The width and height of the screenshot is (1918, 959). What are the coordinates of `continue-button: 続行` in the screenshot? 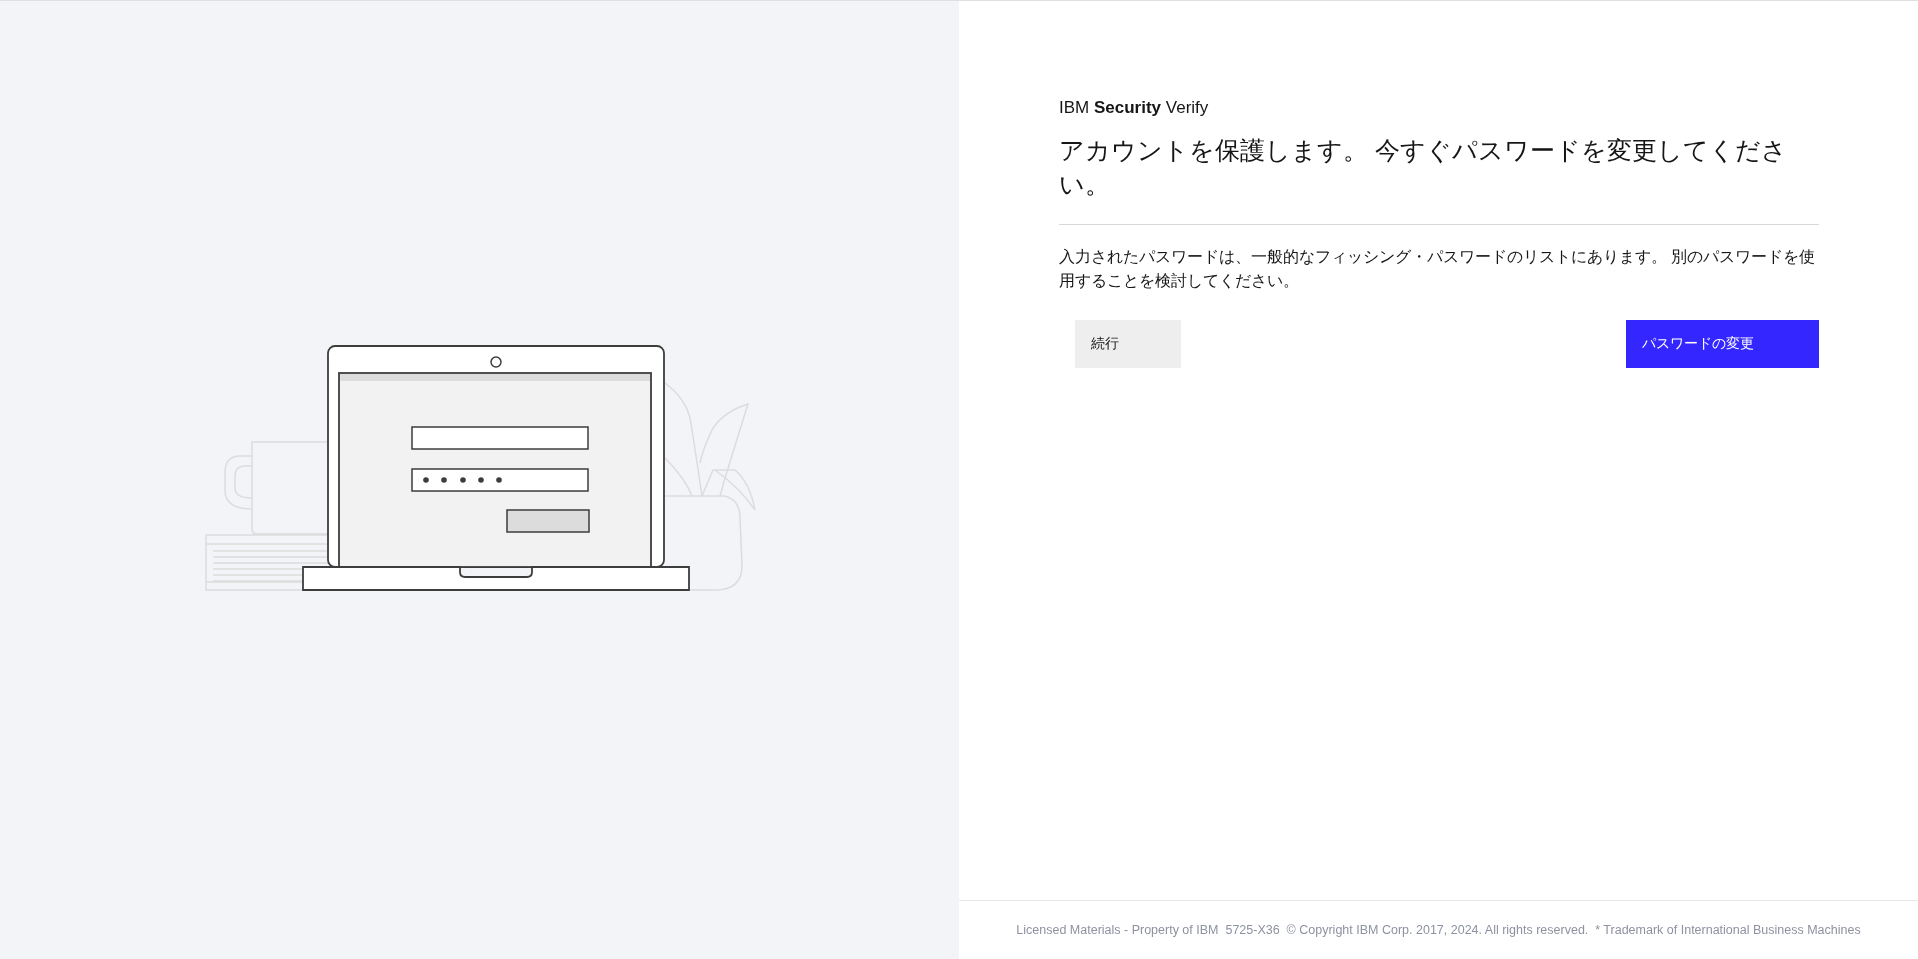 It's located at (1128, 344).